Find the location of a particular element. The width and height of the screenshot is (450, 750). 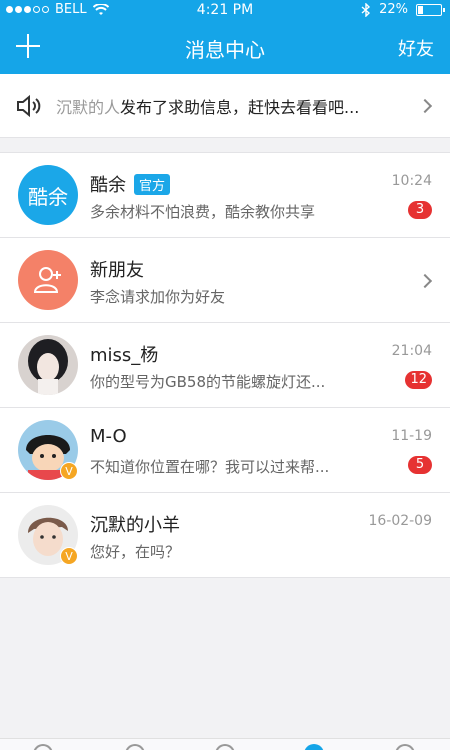

unread-count-badge: 3 is located at coordinates (420, 210).